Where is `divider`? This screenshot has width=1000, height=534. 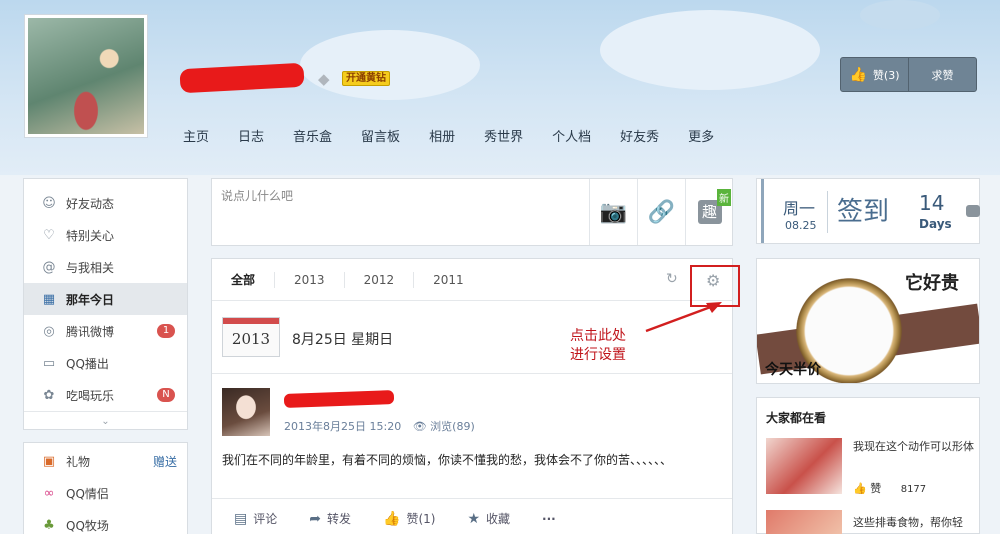
divider is located at coordinates (827, 212).